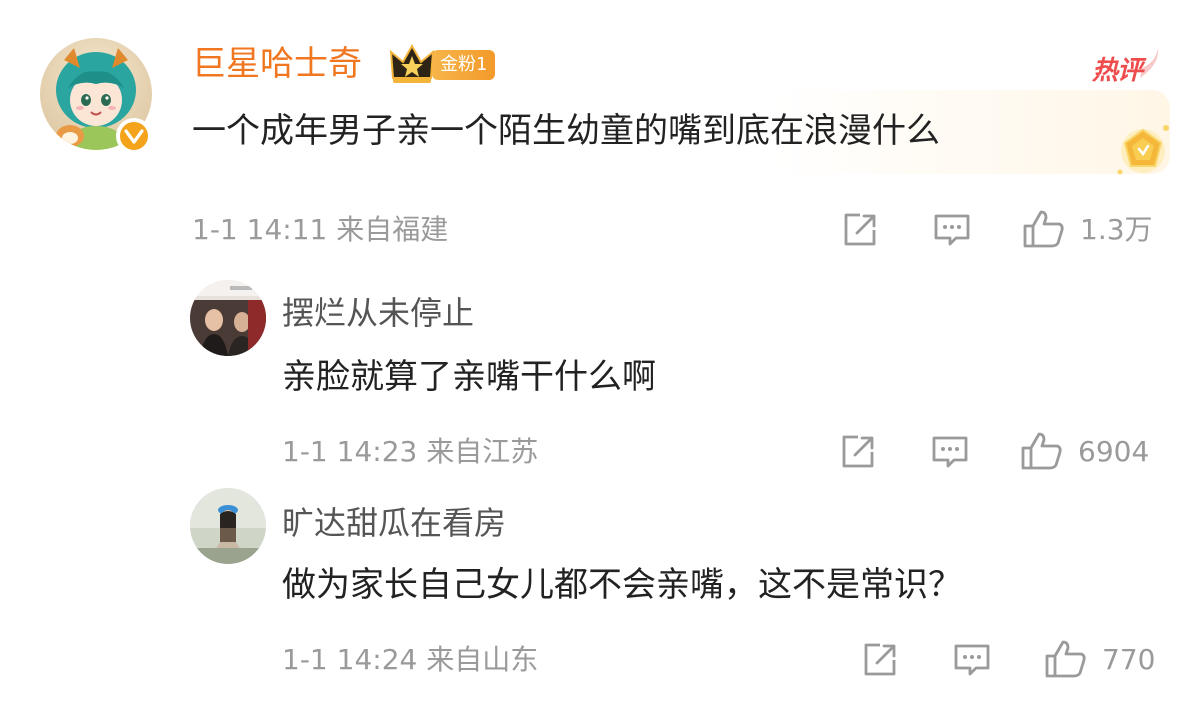  Describe the element at coordinates (1143, 151) in the screenshot. I see `gem-icon` at that location.